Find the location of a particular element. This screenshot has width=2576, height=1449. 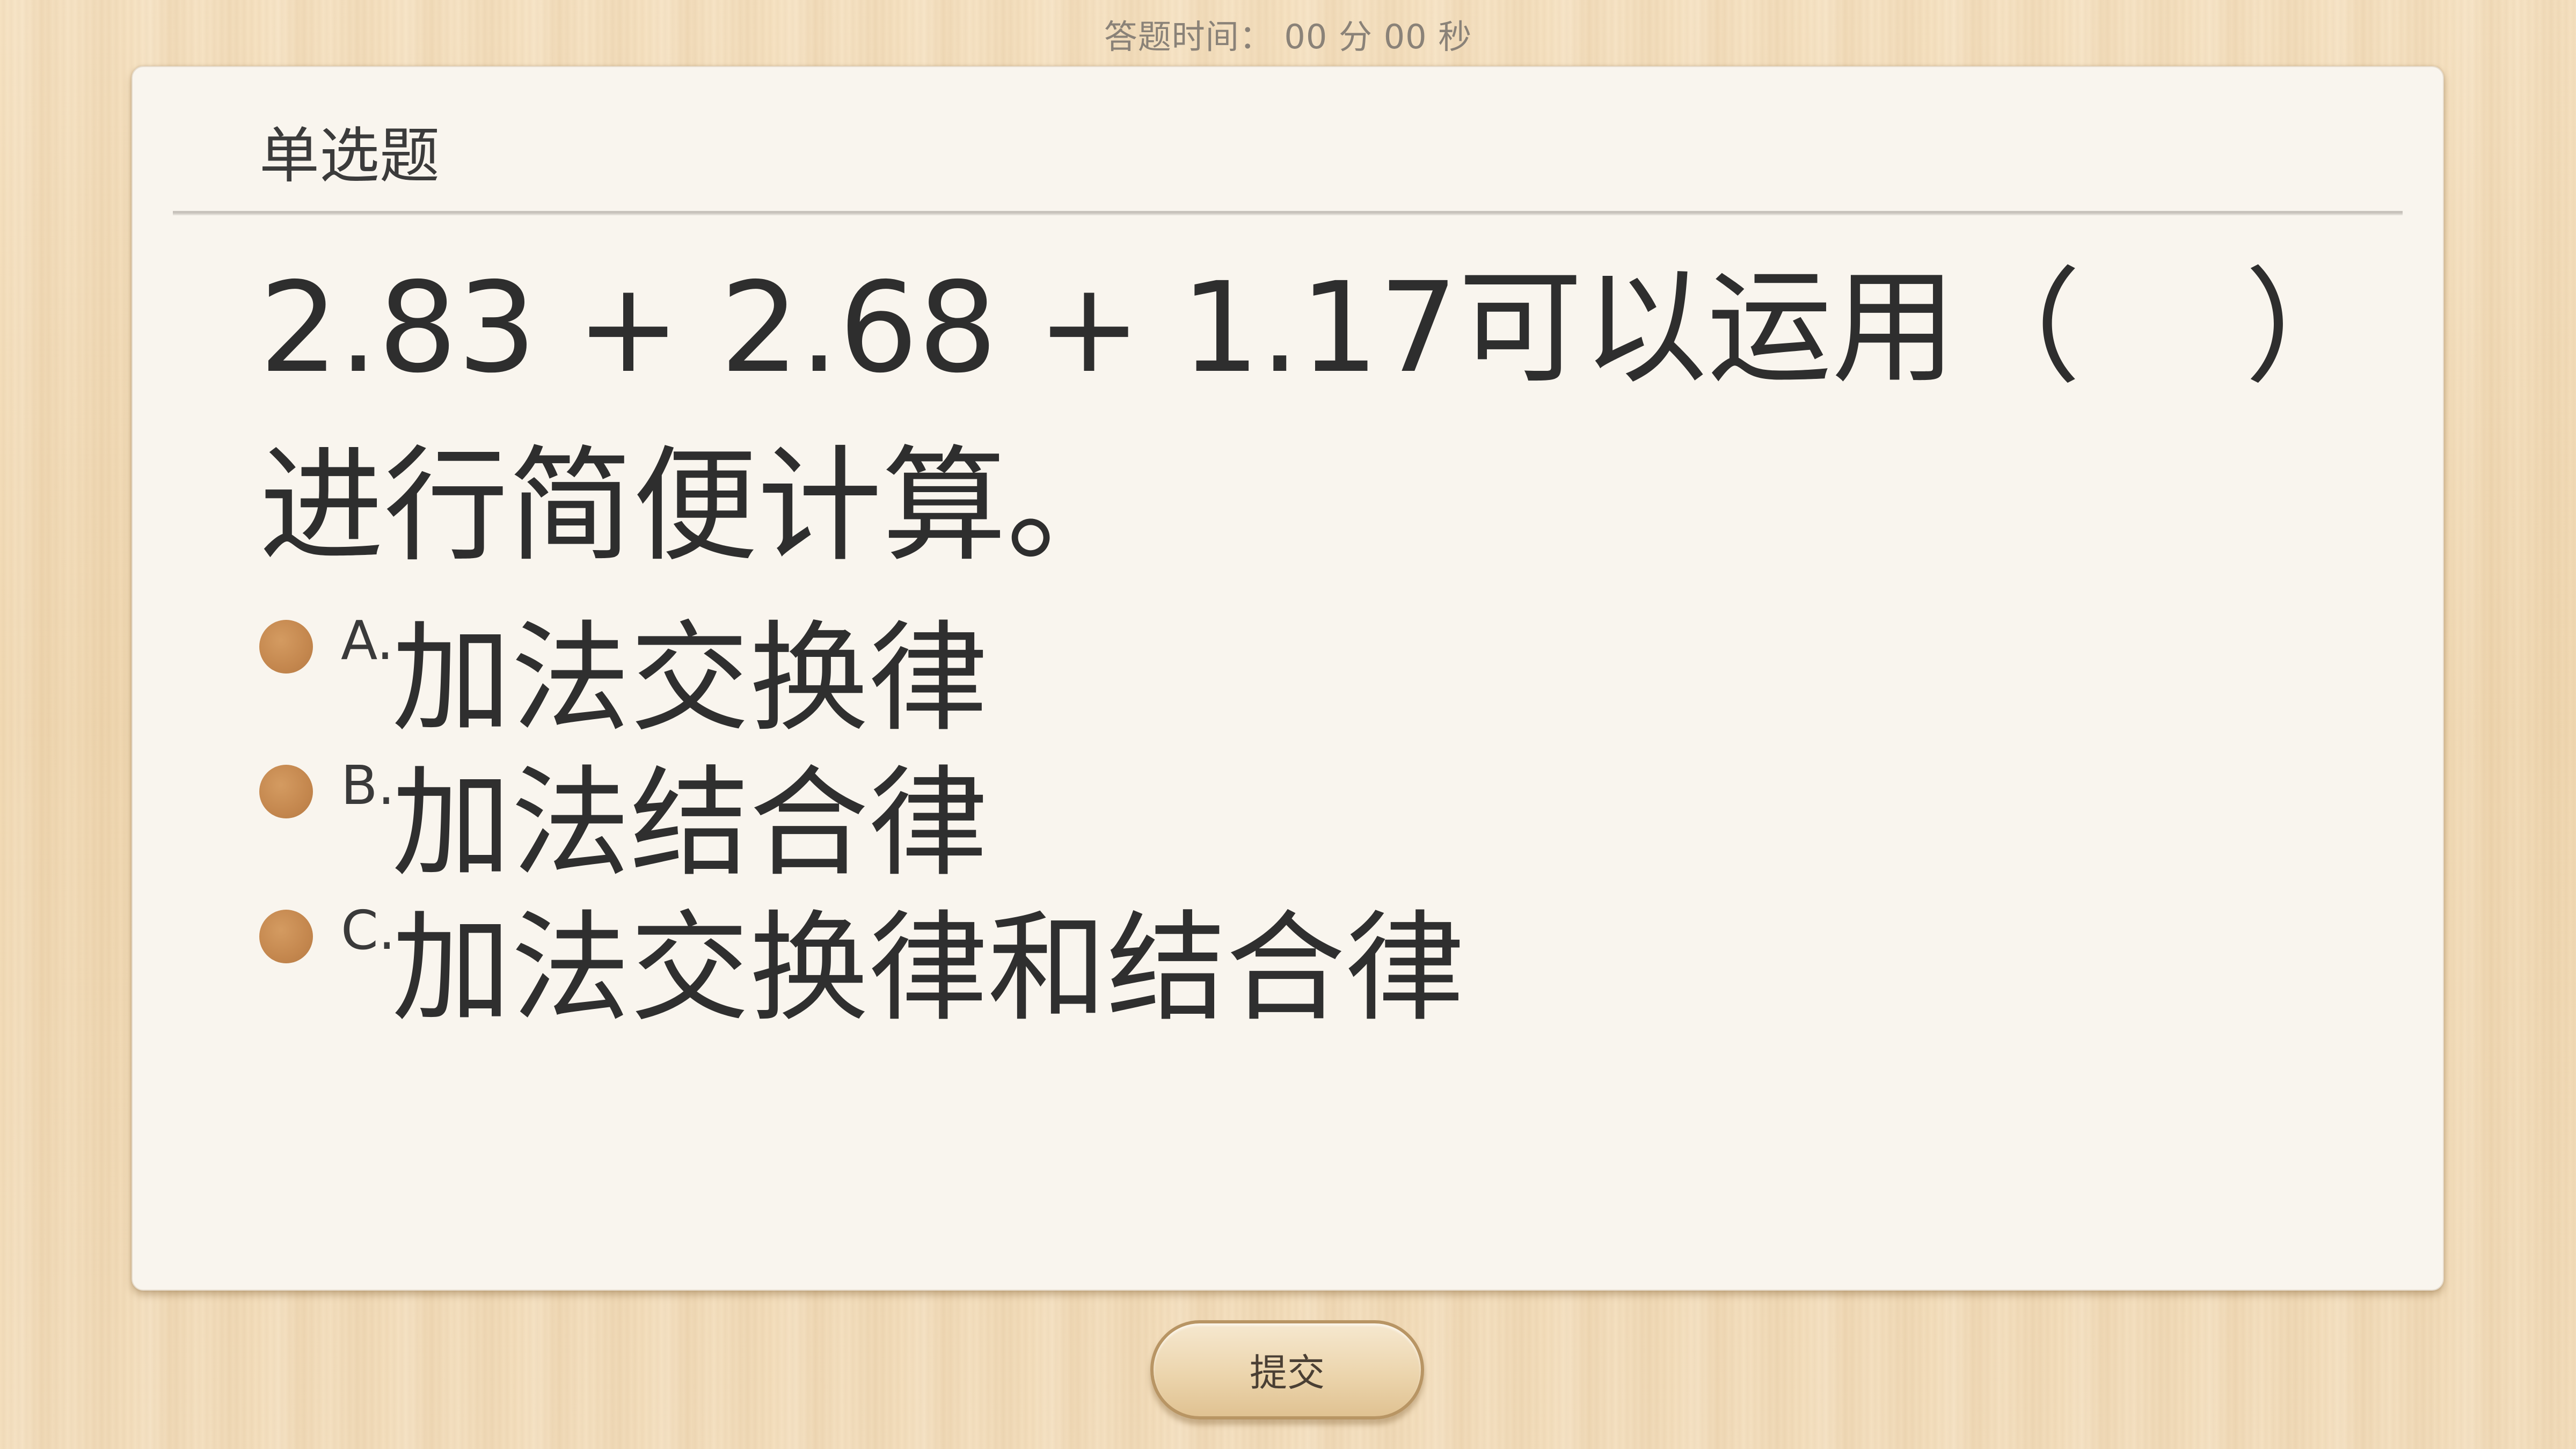

option-text: 加法交换律和结合律 is located at coordinates (928, 968).